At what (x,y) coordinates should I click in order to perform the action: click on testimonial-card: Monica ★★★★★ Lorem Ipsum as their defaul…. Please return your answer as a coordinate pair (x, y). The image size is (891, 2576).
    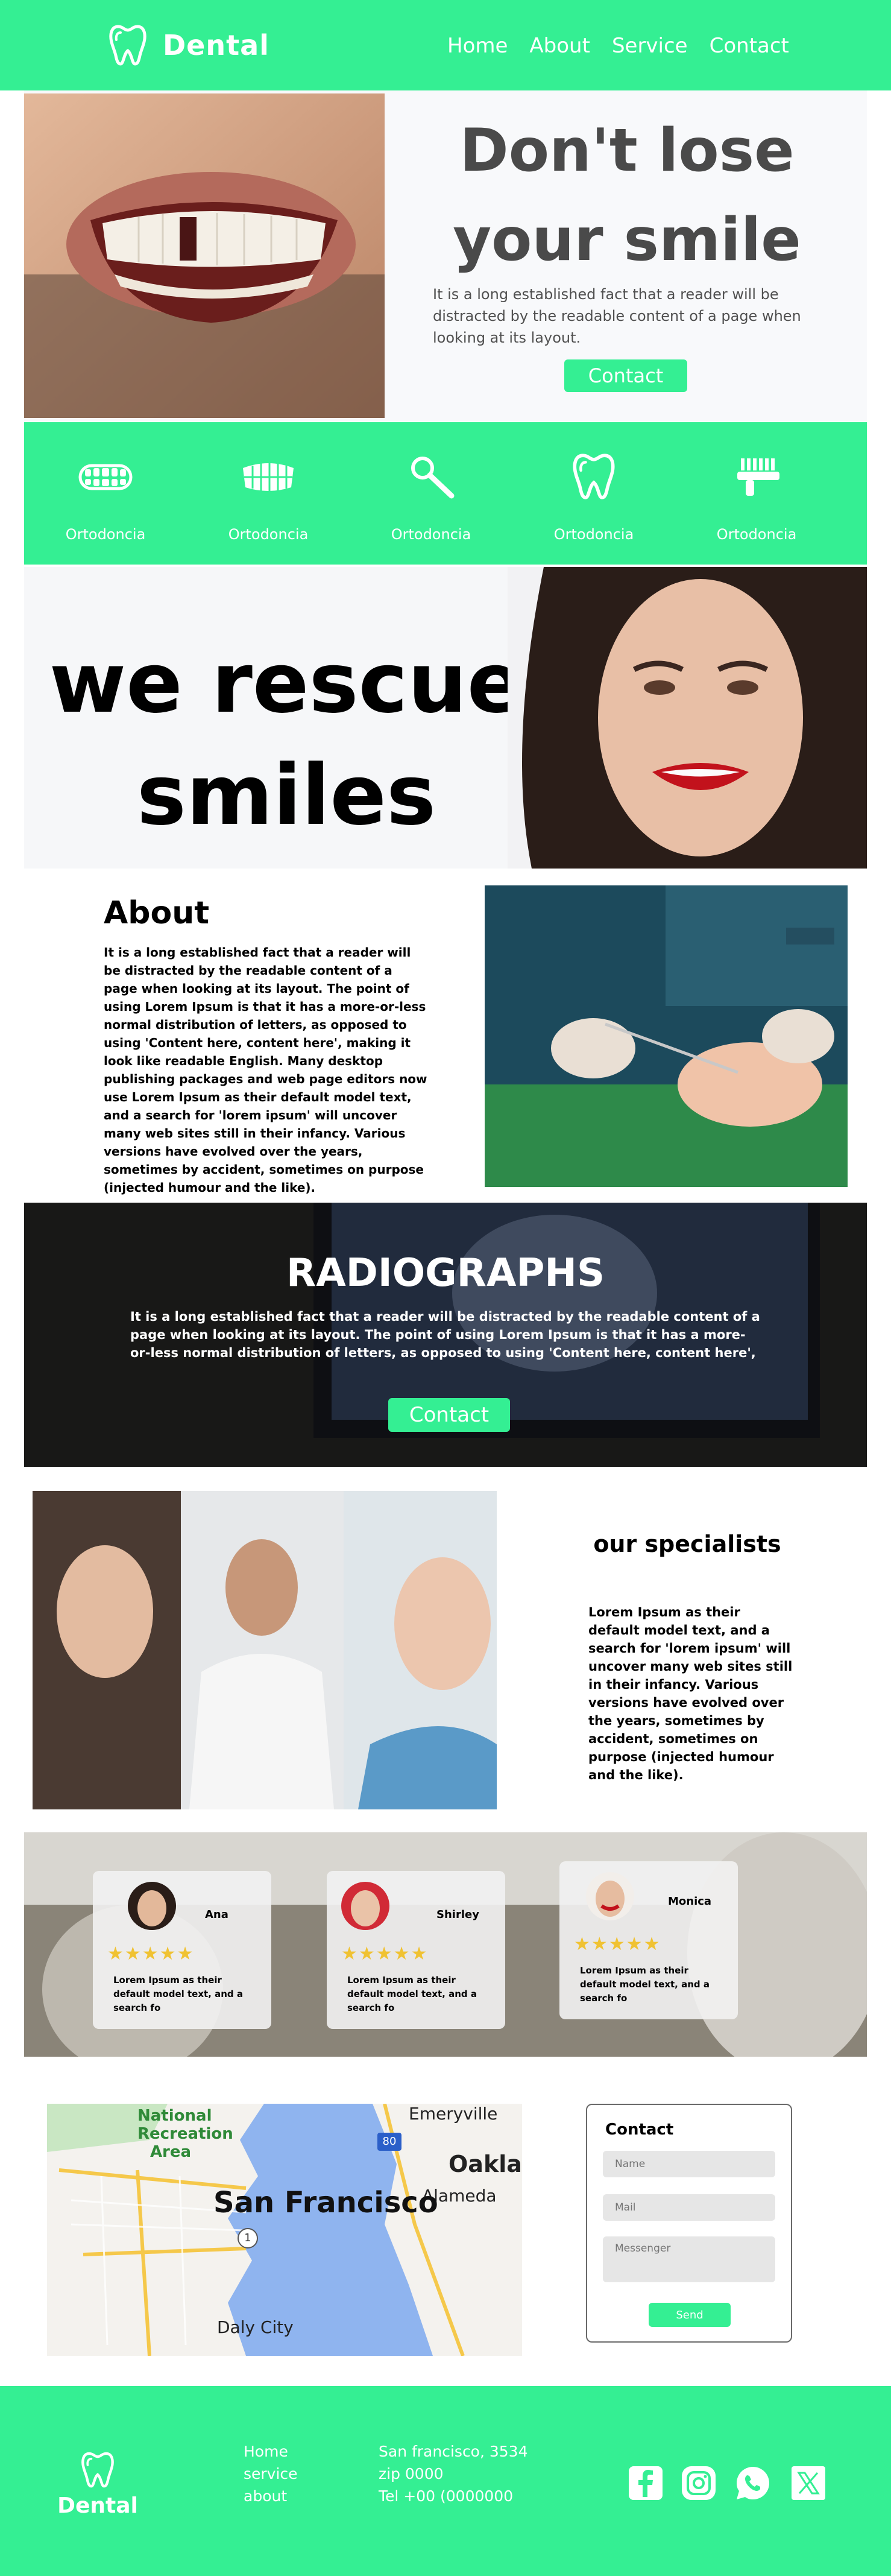
    Looking at the image, I should click on (648, 1940).